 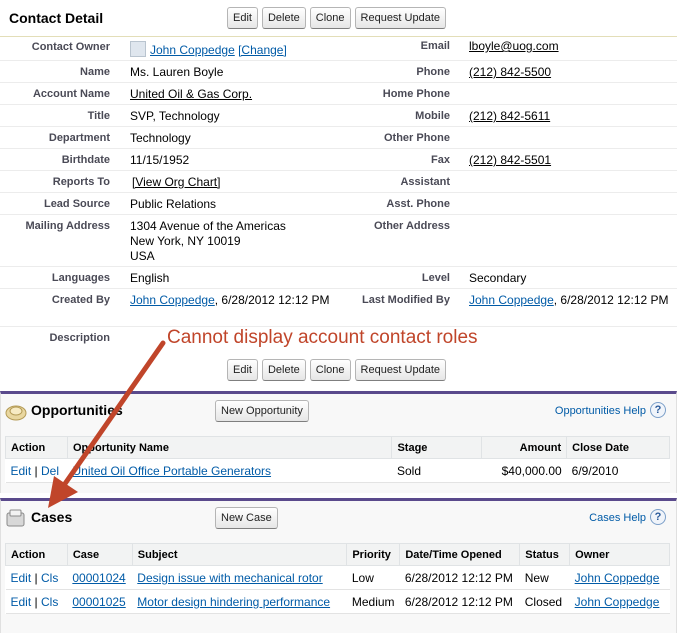 I want to click on level-value: Secondary, so click(x=498, y=278).